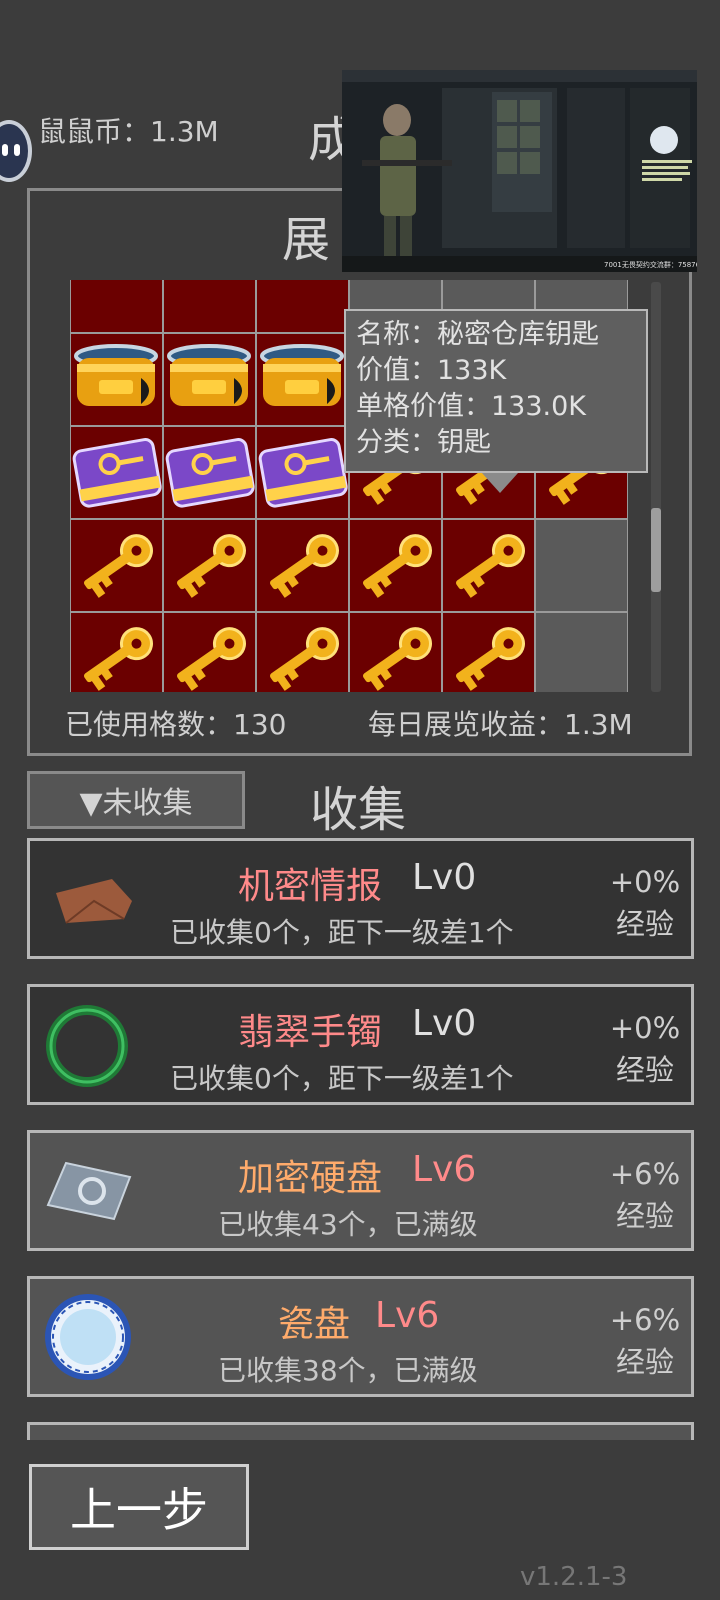 The image size is (720, 1600). Describe the element at coordinates (94, 903) in the screenshot. I see `envelope-icon` at that location.